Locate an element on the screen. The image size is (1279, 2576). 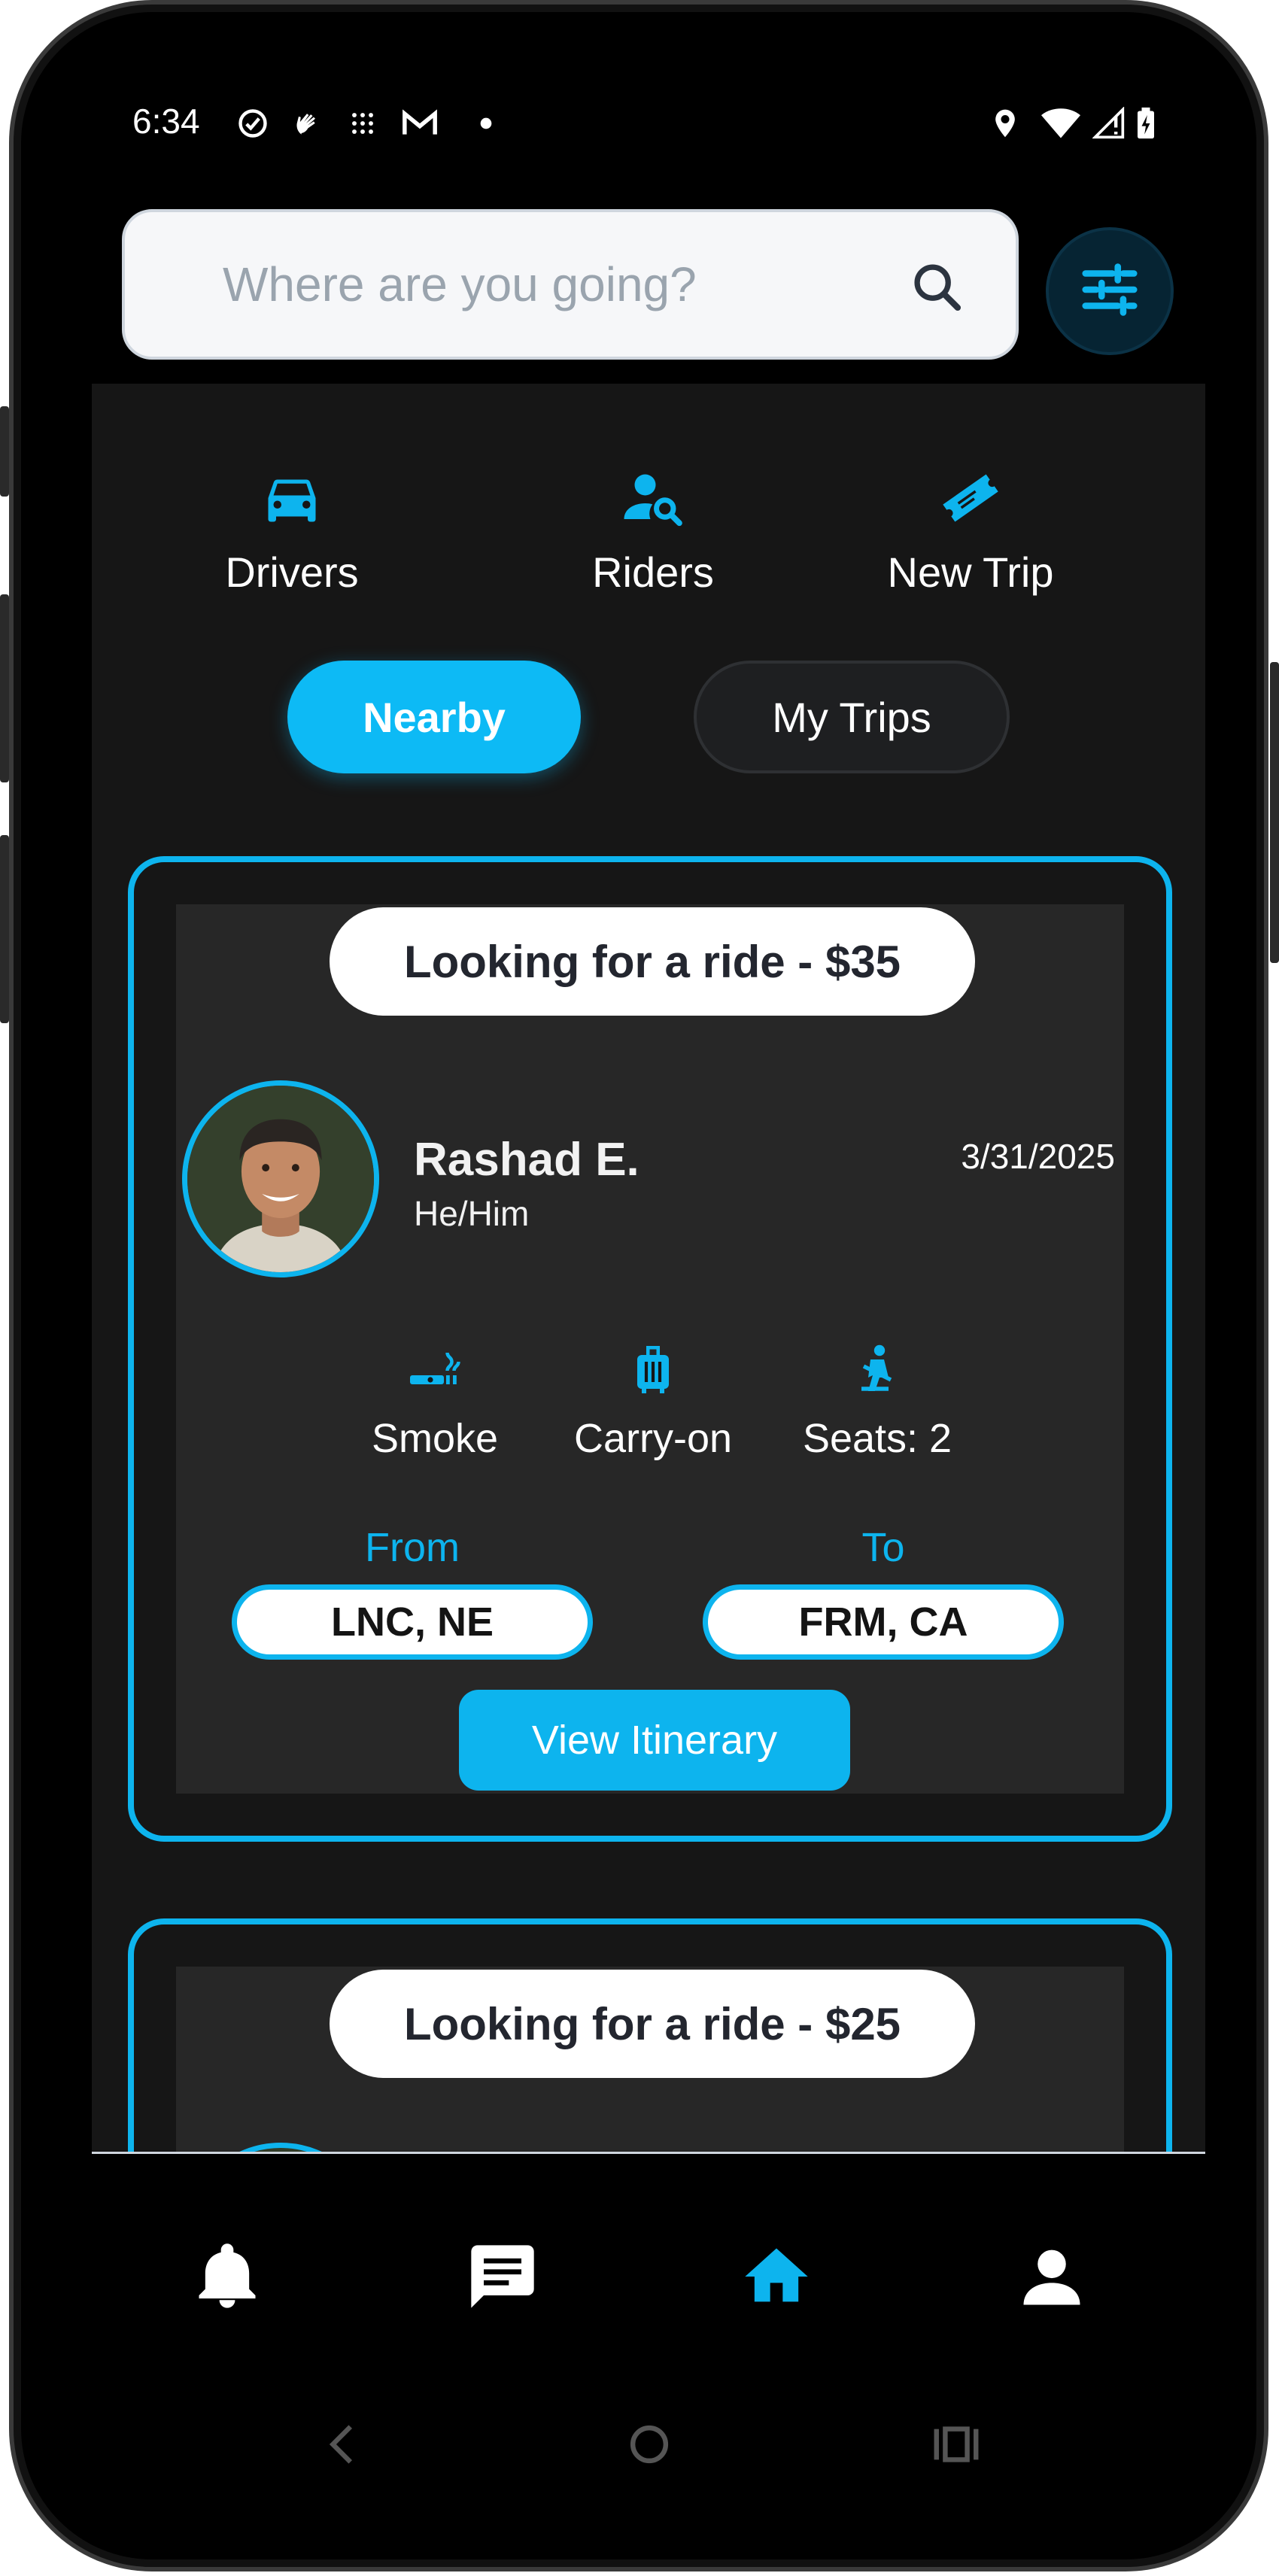
home-circle-icon is located at coordinates (649, 2444).